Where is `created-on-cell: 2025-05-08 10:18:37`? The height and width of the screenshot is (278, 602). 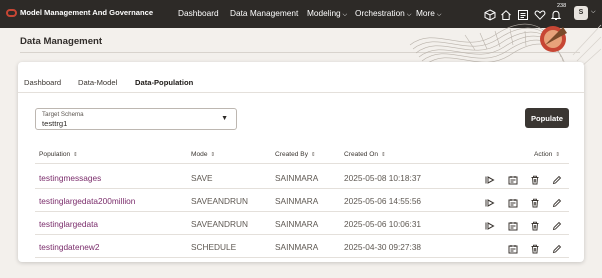
created-on-cell: 2025-05-08 10:18:37 is located at coordinates (383, 178).